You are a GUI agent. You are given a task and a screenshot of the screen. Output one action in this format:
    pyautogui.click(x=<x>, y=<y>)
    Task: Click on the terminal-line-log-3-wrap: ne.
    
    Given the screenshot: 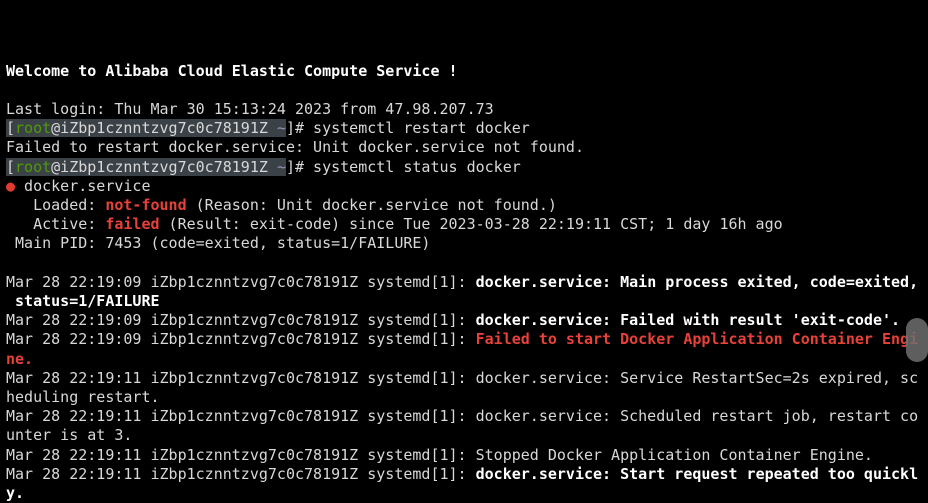 What is the action you would take?
    pyautogui.click(x=467, y=359)
    